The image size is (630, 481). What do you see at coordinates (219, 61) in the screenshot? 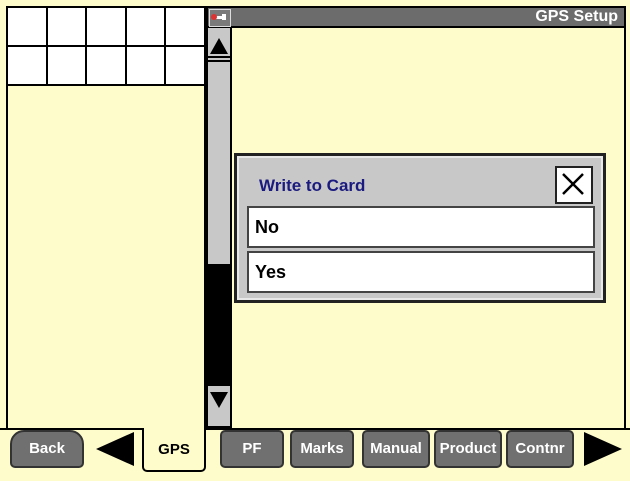
I see `scroll-divider` at bounding box center [219, 61].